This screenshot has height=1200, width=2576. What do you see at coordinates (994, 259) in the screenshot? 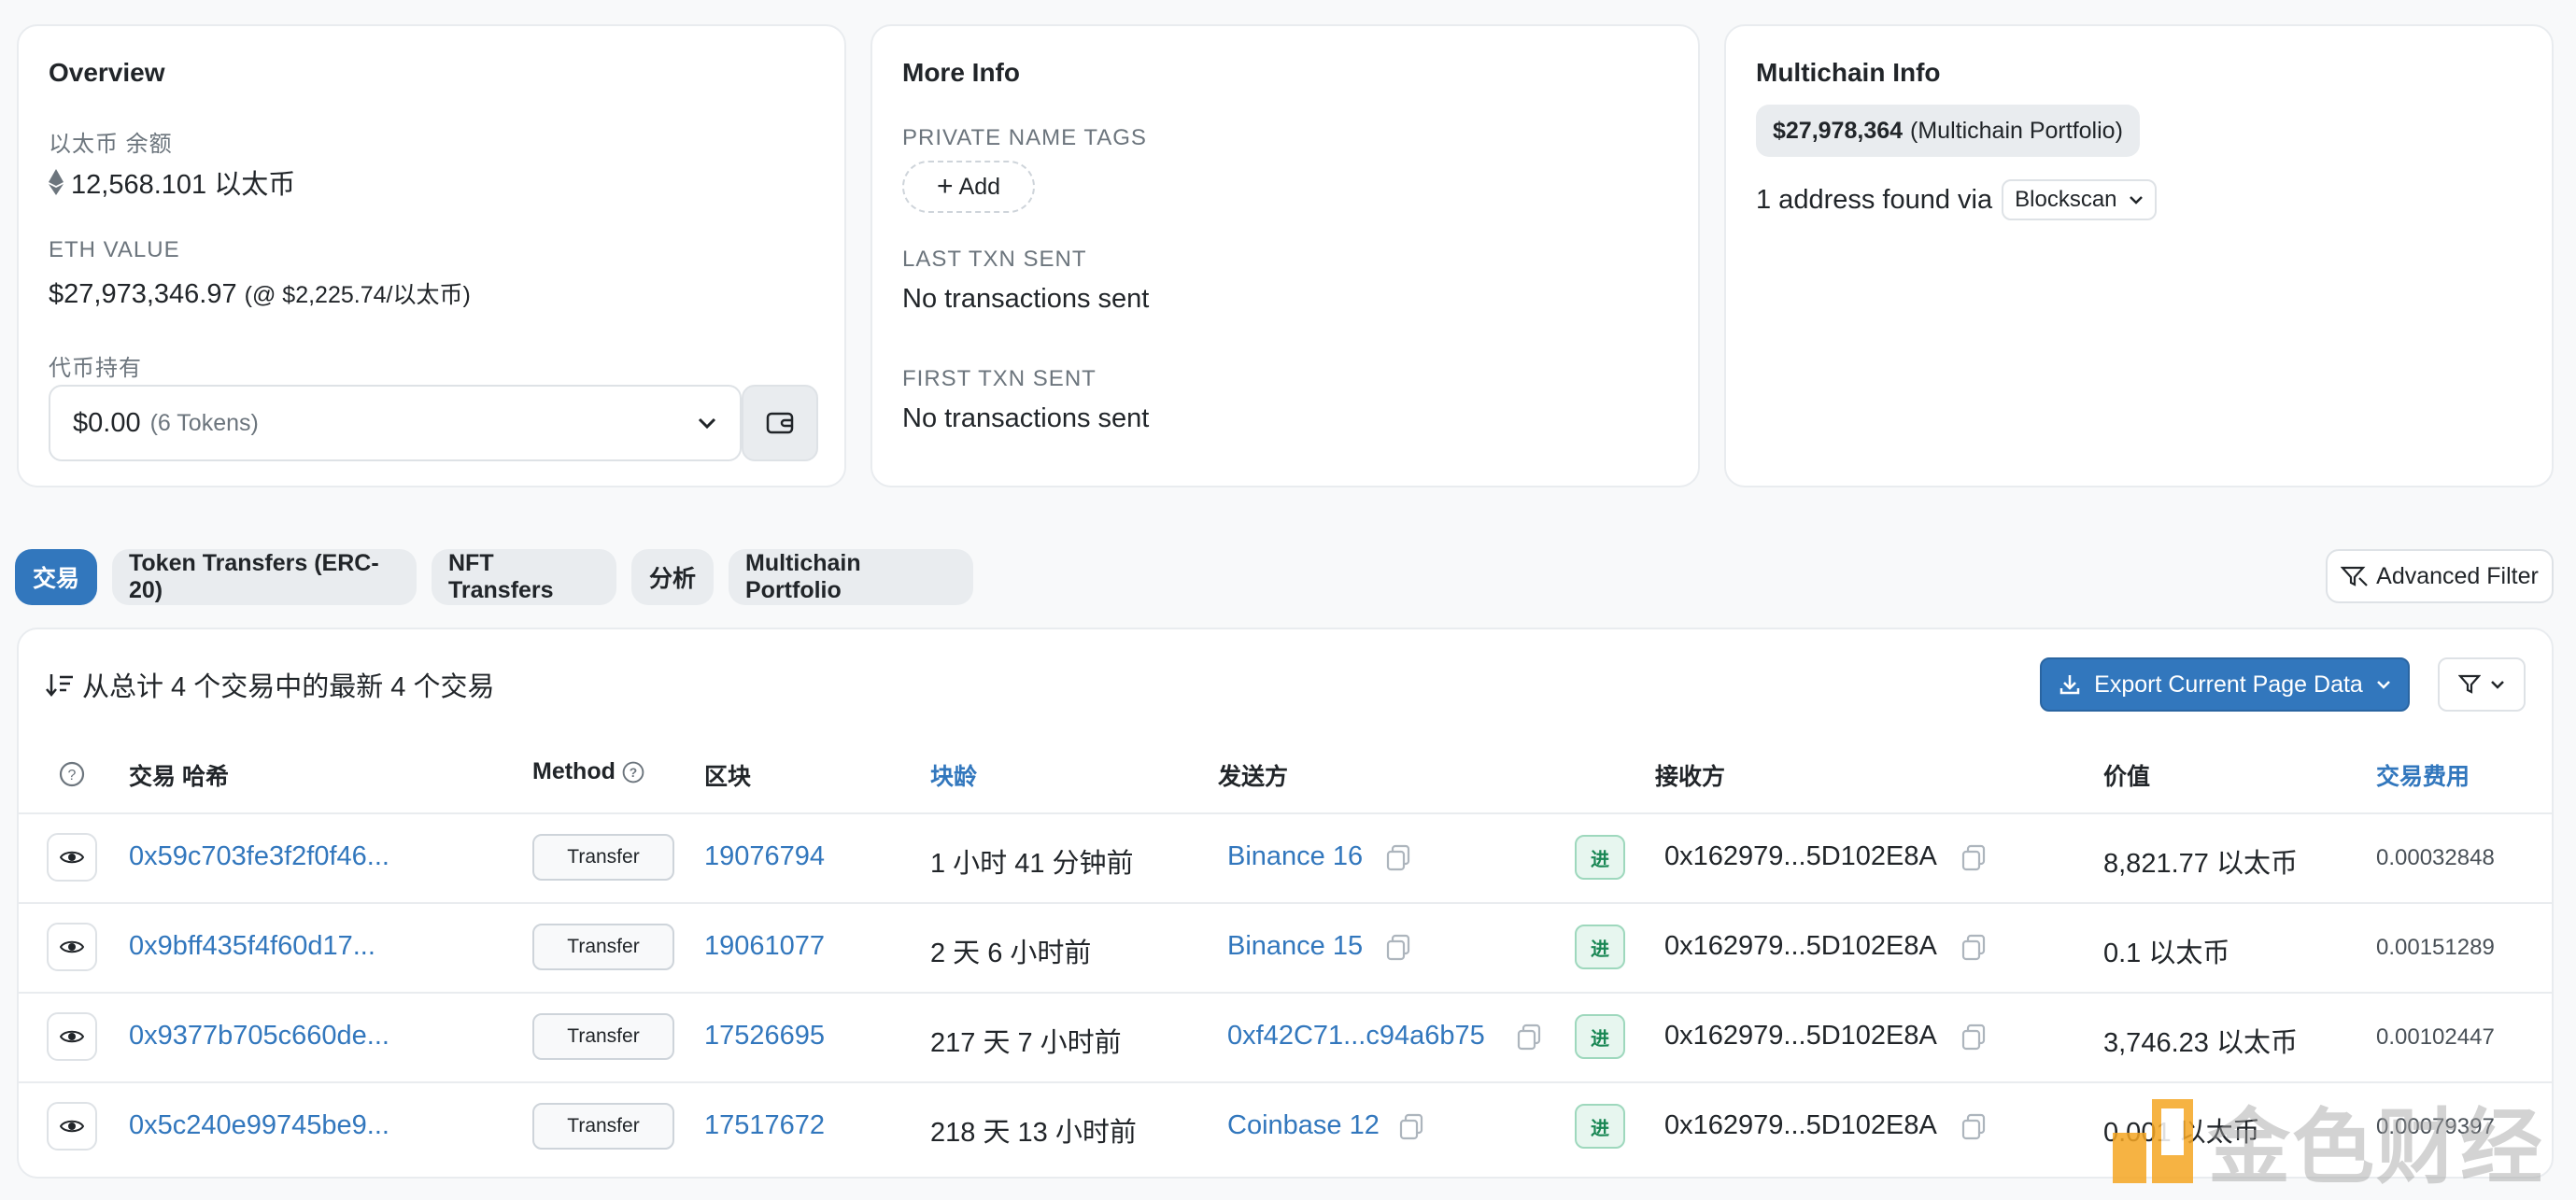
I see `last-txn-label: LAST TXN SENT` at bounding box center [994, 259].